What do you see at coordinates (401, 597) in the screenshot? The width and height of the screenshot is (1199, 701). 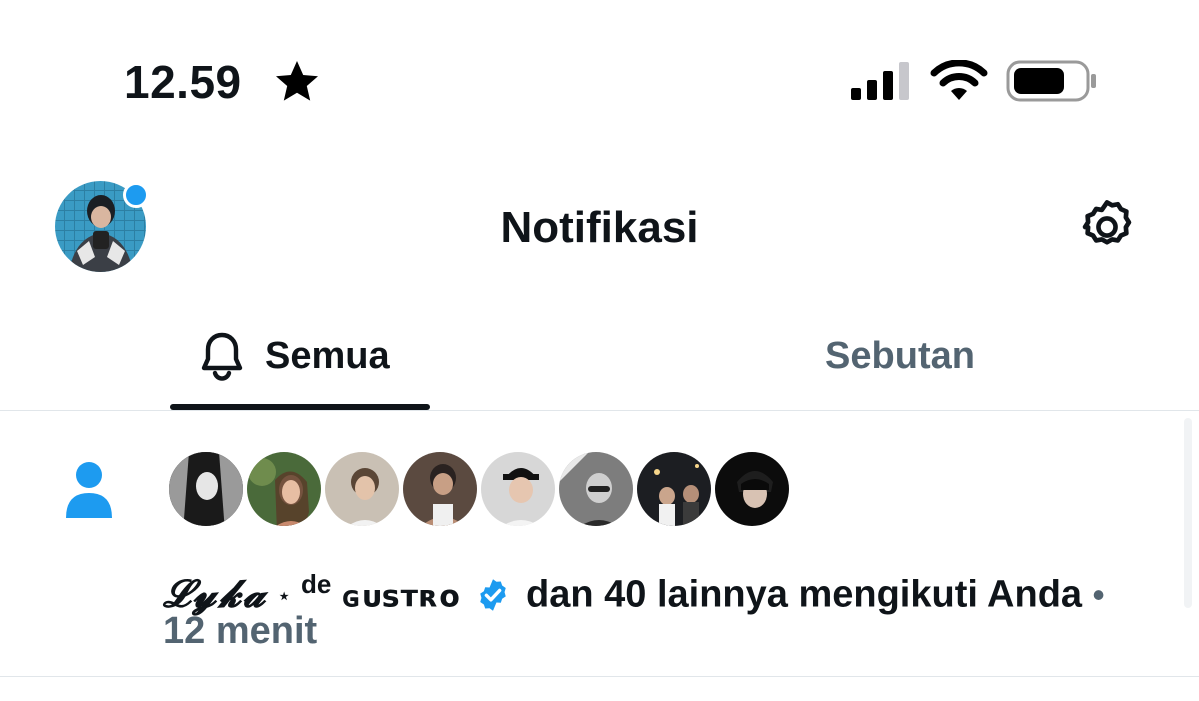 I see `follower-name-2: ɢᴜꜱᴛʀᴏ` at bounding box center [401, 597].